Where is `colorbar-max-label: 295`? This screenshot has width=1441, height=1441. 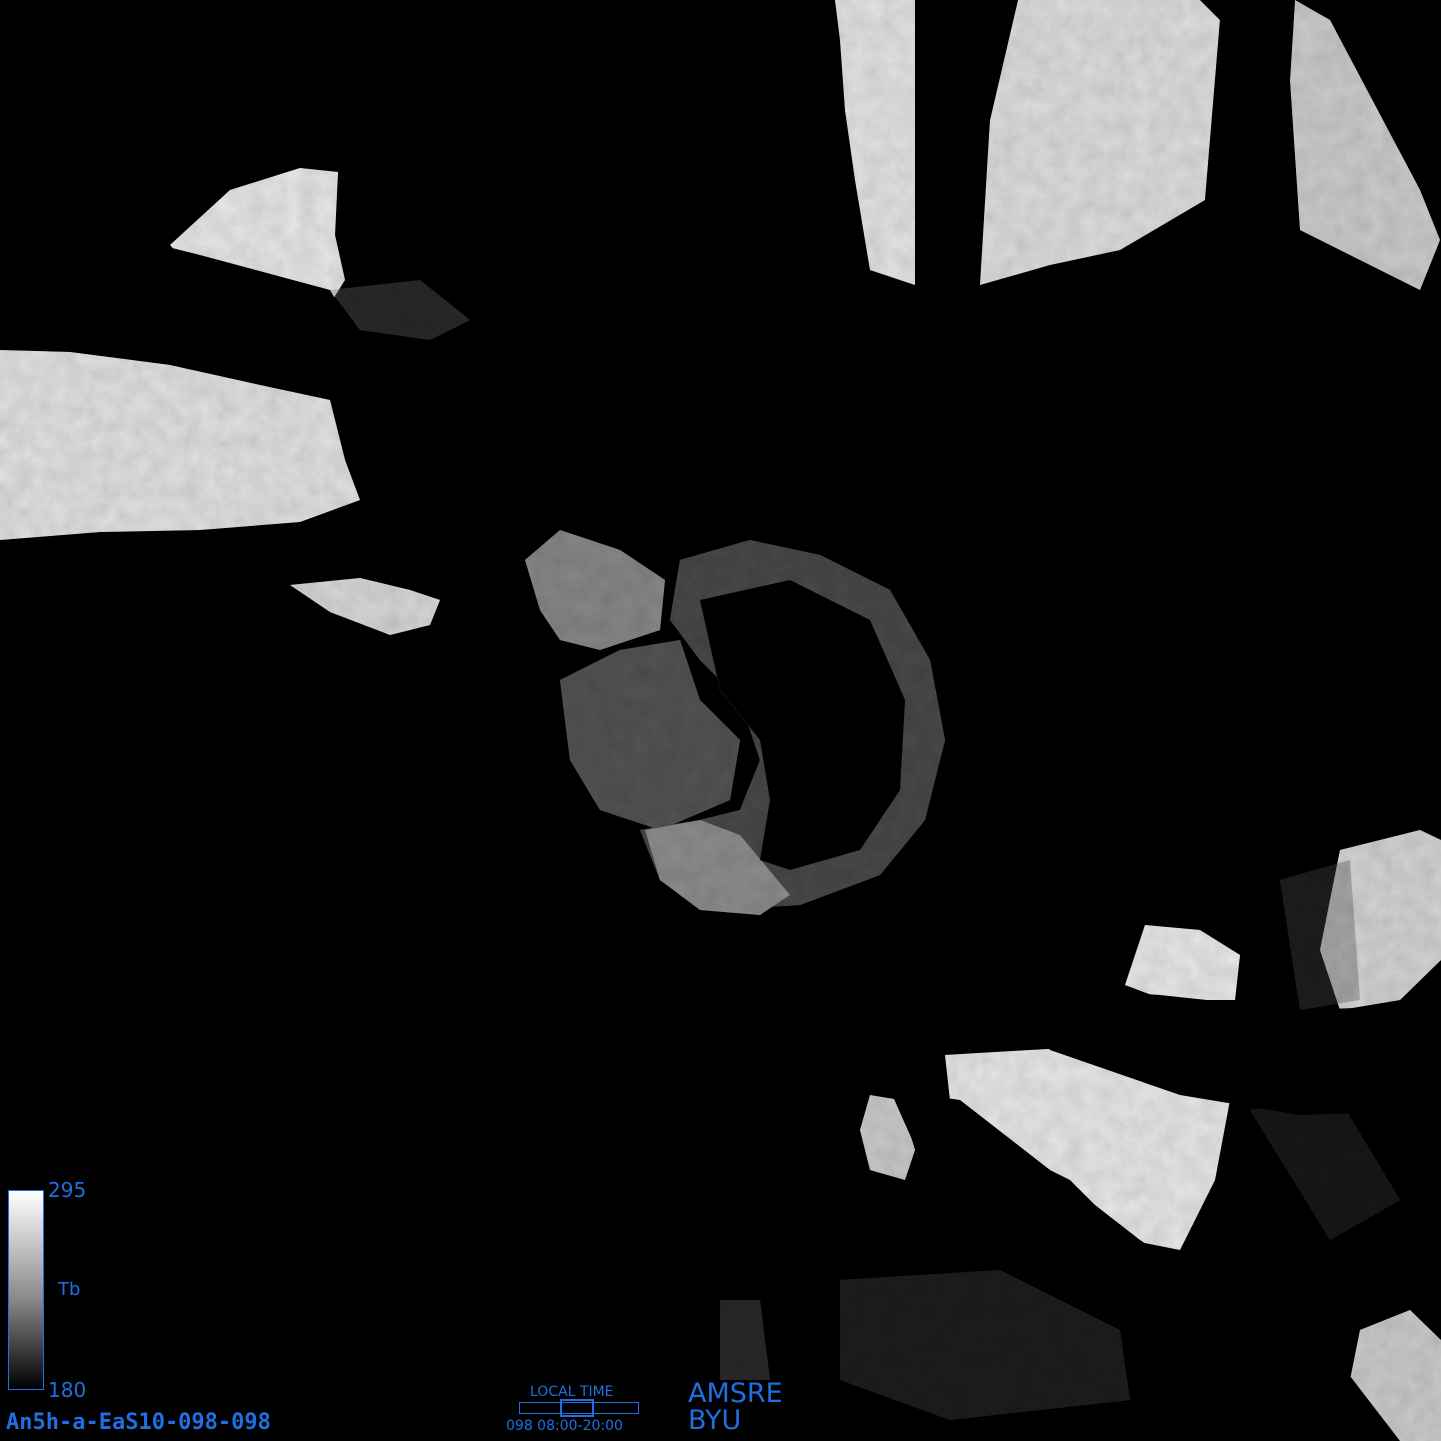 colorbar-max-label: 295 is located at coordinates (67, 1190).